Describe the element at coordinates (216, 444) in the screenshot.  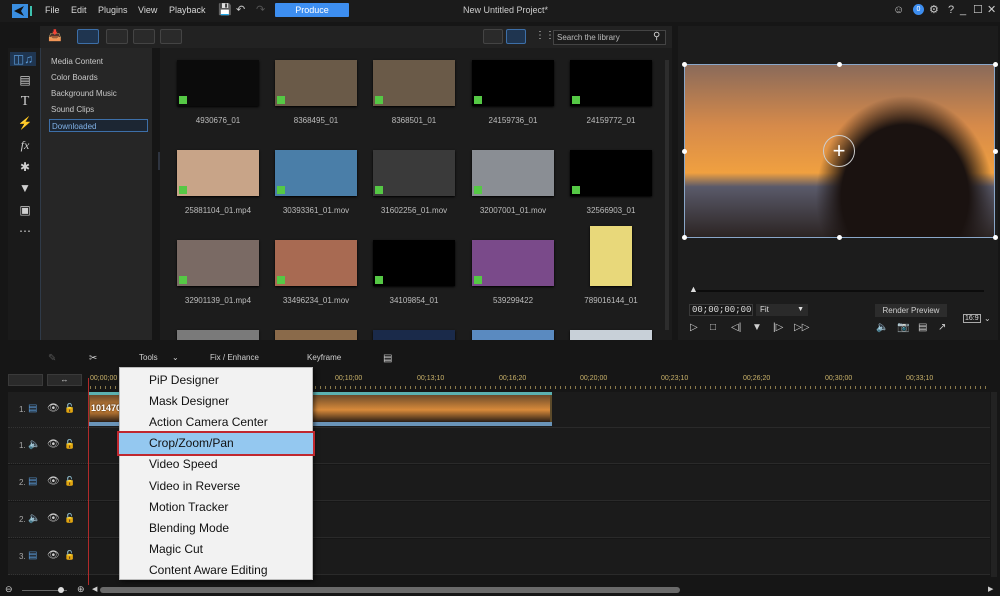
I see `menu-item-crop-zoom-pan: Crop/Zoom/Pan` at that location.